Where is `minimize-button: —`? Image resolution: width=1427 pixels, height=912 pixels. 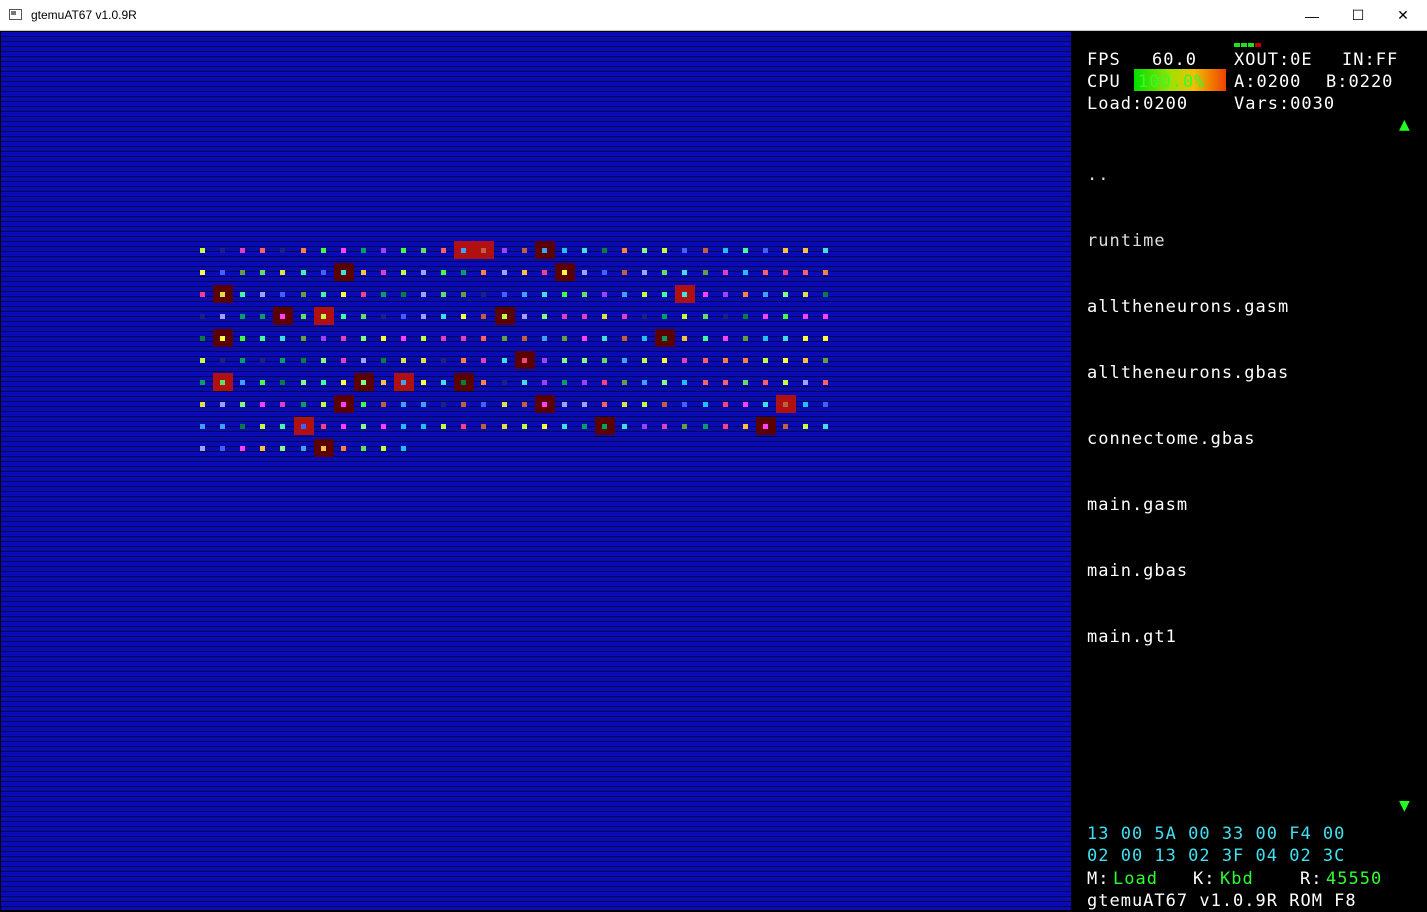
minimize-button: — is located at coordinates (1312, 15).